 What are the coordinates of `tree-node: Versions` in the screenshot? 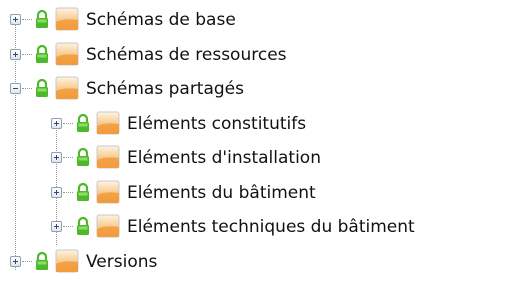 It's located at (255, 263).